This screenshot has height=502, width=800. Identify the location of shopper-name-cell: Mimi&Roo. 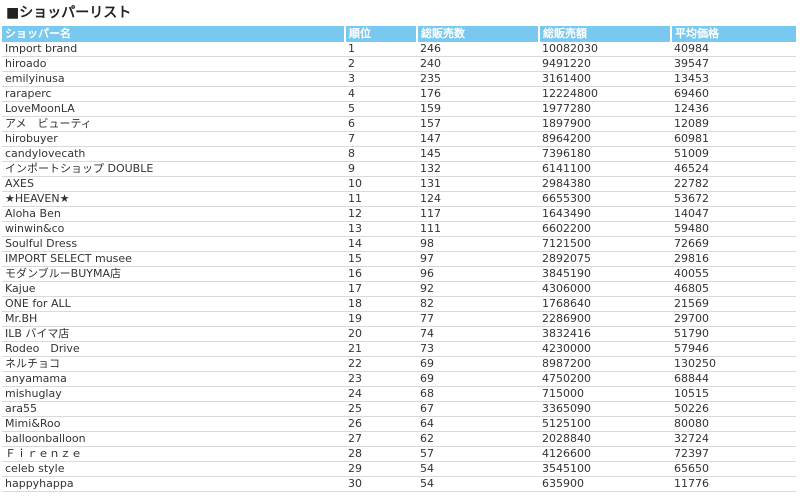
(173, 424).